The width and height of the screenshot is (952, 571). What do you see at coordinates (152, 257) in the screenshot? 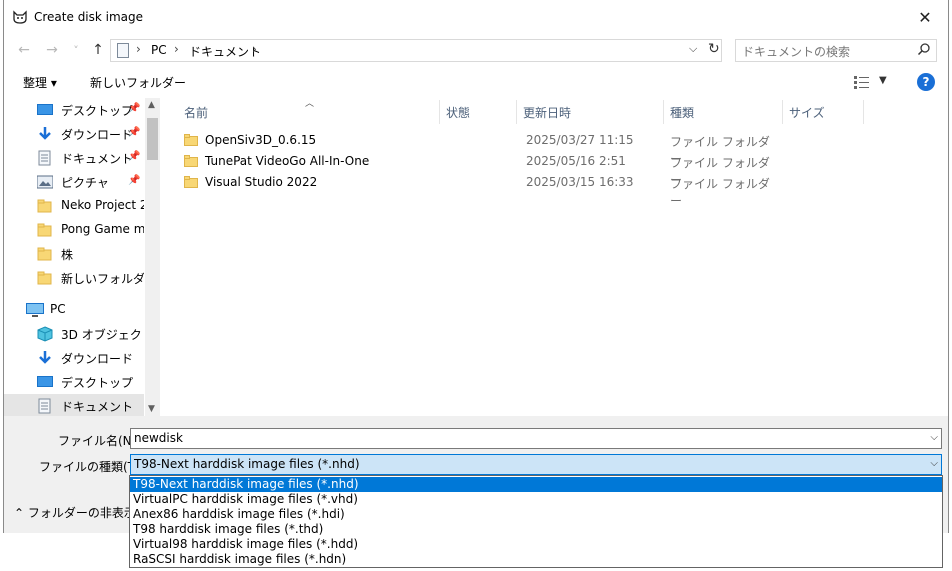
I see `navigation-scrollbar: ▲ ▼` at bounding box center [152, 257].